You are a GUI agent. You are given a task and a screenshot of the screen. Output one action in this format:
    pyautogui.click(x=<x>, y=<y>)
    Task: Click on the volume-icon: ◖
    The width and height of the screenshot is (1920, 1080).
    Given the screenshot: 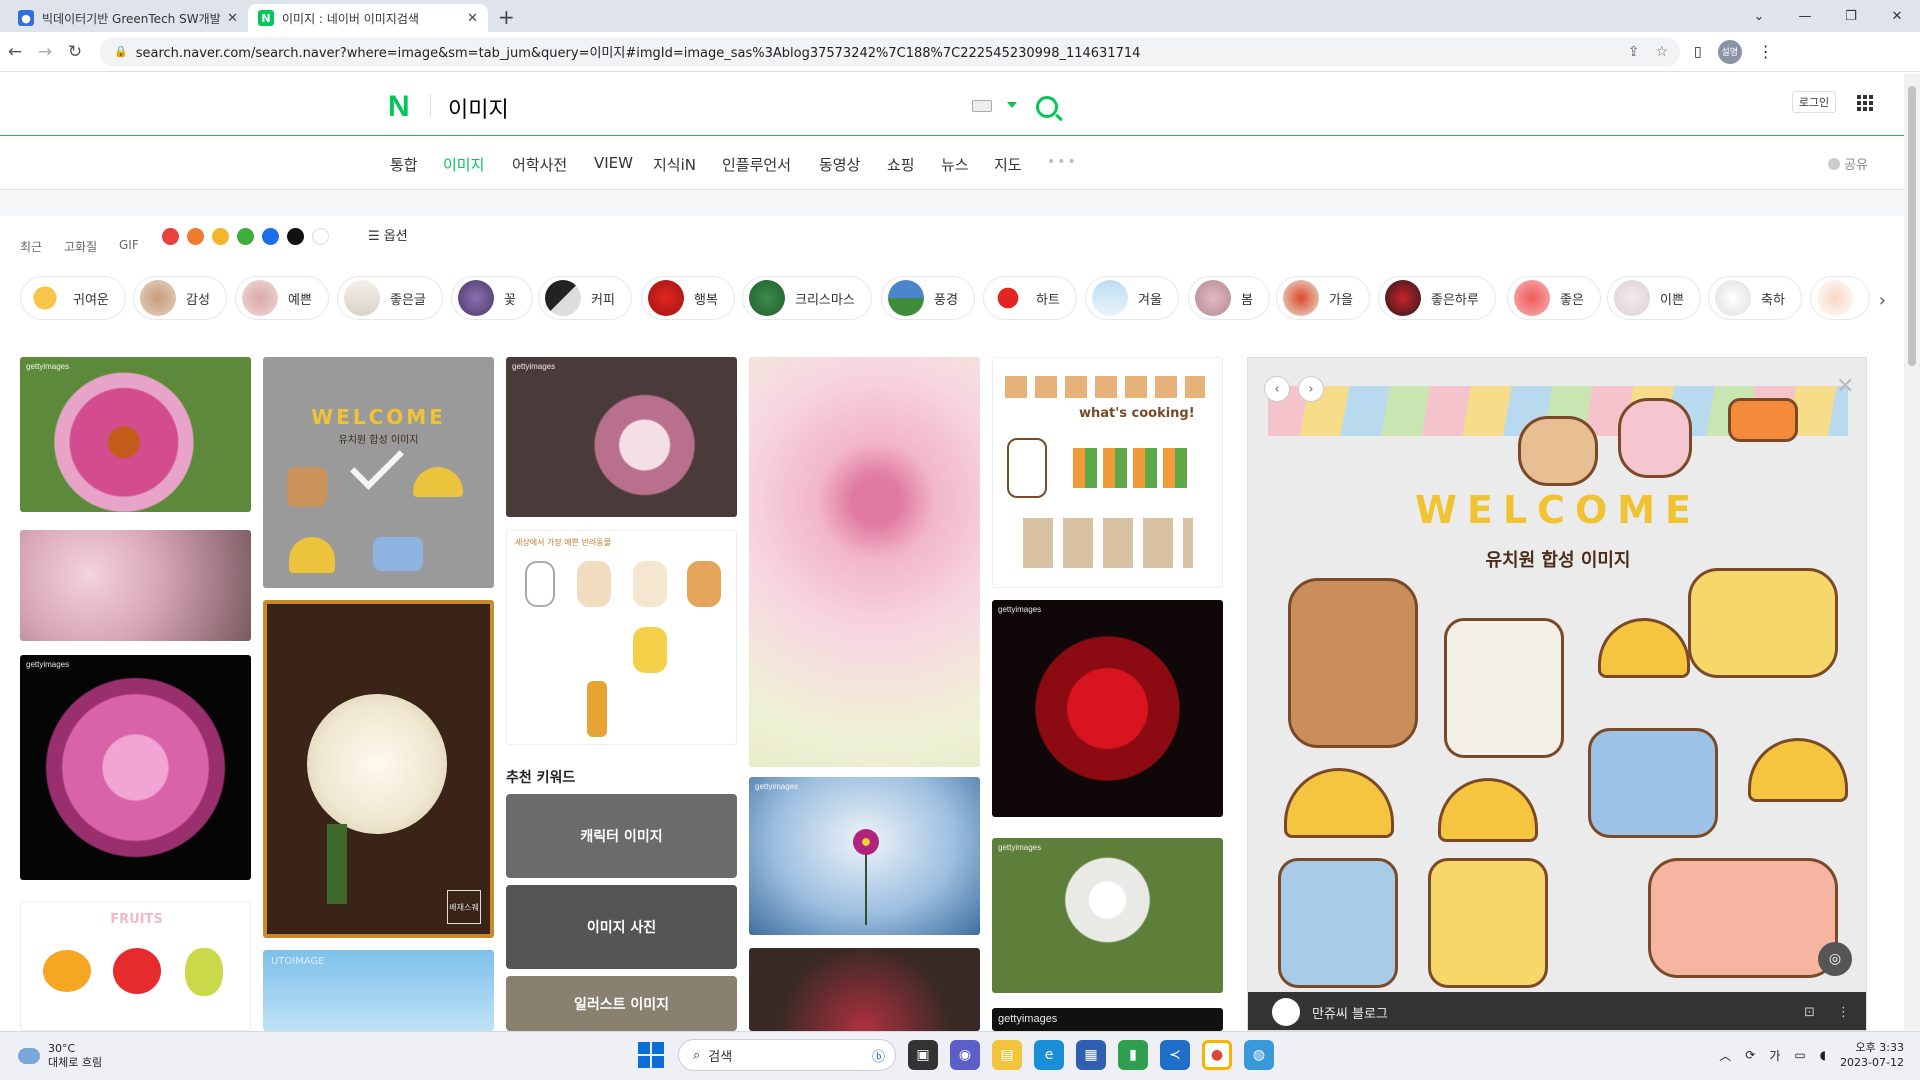 What is the action you would take?
    pyautogui.click(x=1823, y=1055)
    